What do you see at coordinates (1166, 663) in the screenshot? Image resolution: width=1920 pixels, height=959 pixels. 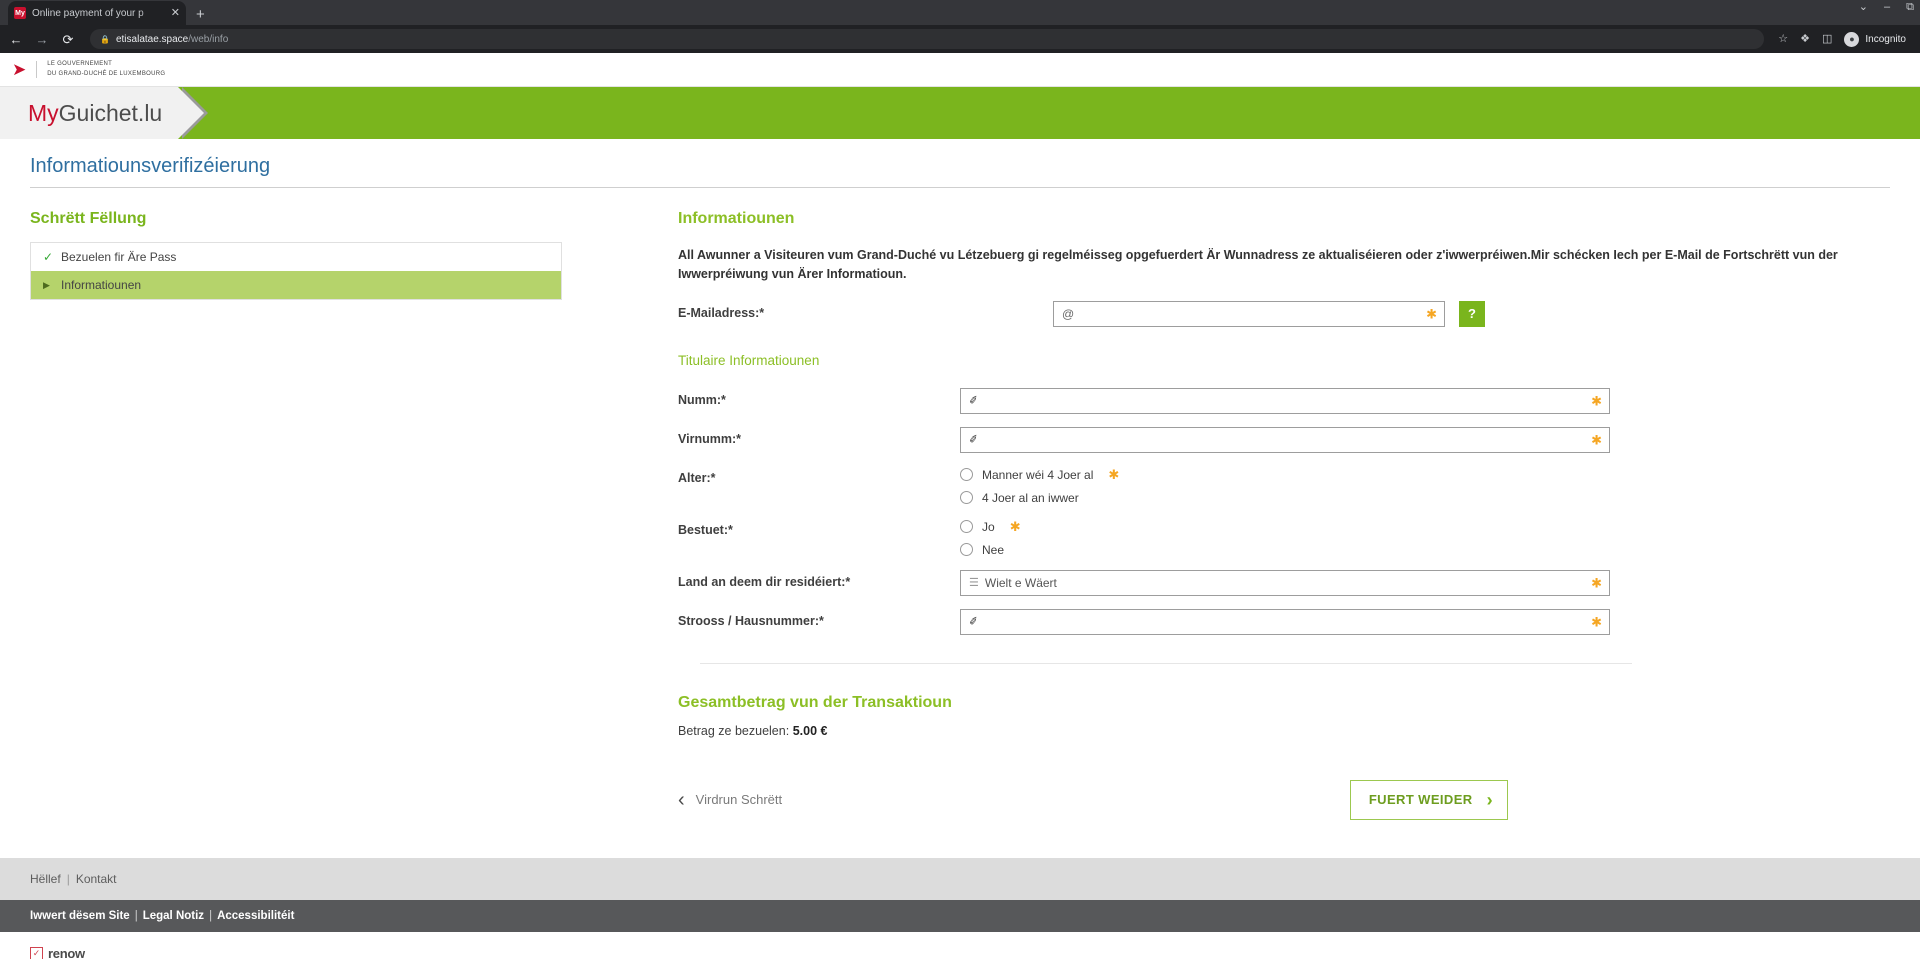 I see `form-divider` at bounding box center [1166, 663].